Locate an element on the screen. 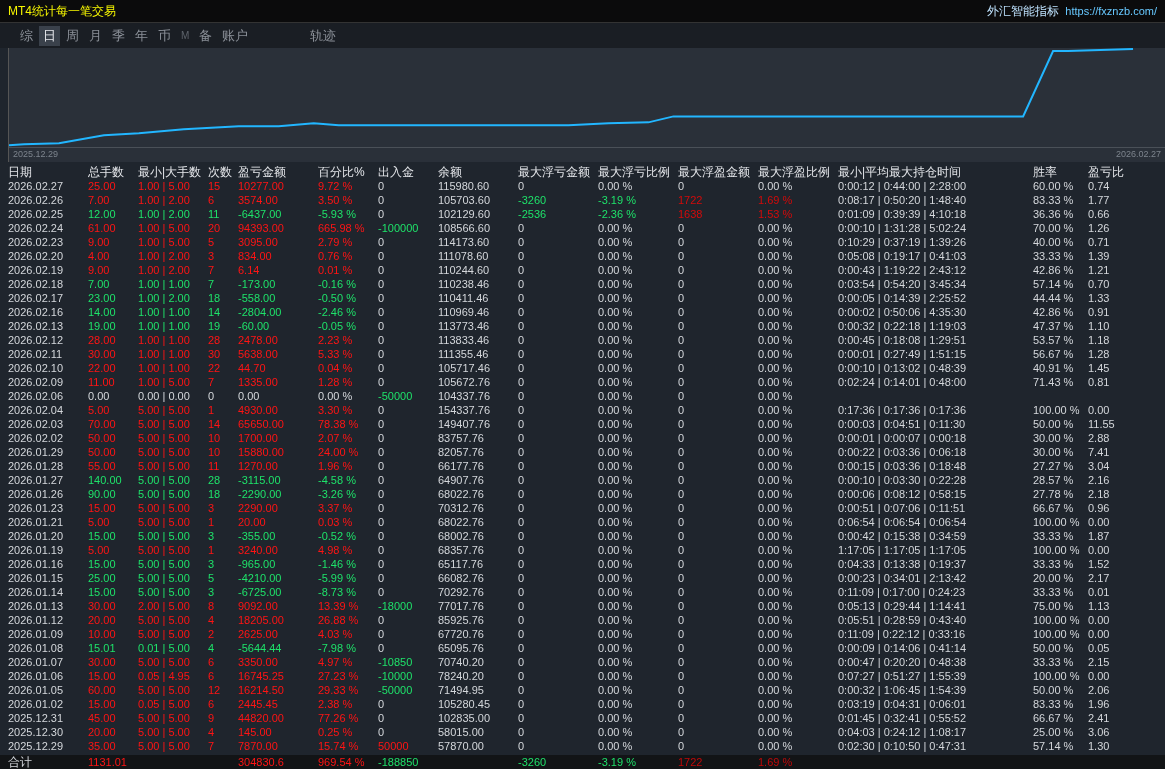 The image size is (1165, 769). table-cell-text: 113773.46 is located at coordinates (464, 326).